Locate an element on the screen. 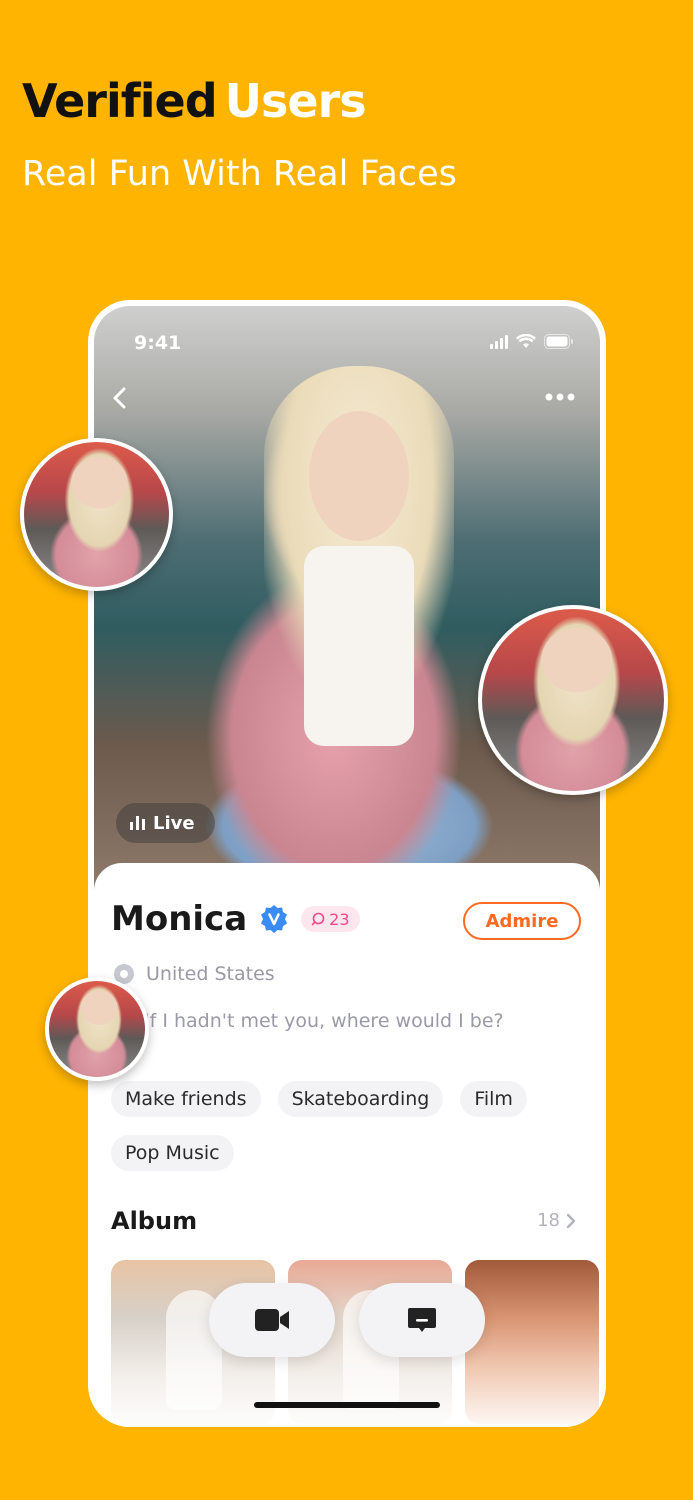  back-button is located at coordinates (122, 398).